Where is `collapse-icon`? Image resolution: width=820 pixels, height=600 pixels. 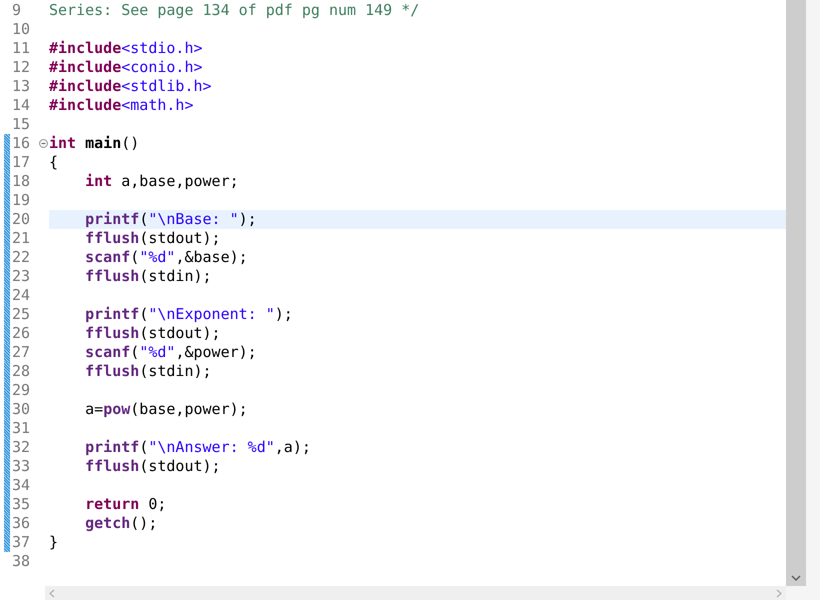
collapse-icon is located at coordinates (43, 143).